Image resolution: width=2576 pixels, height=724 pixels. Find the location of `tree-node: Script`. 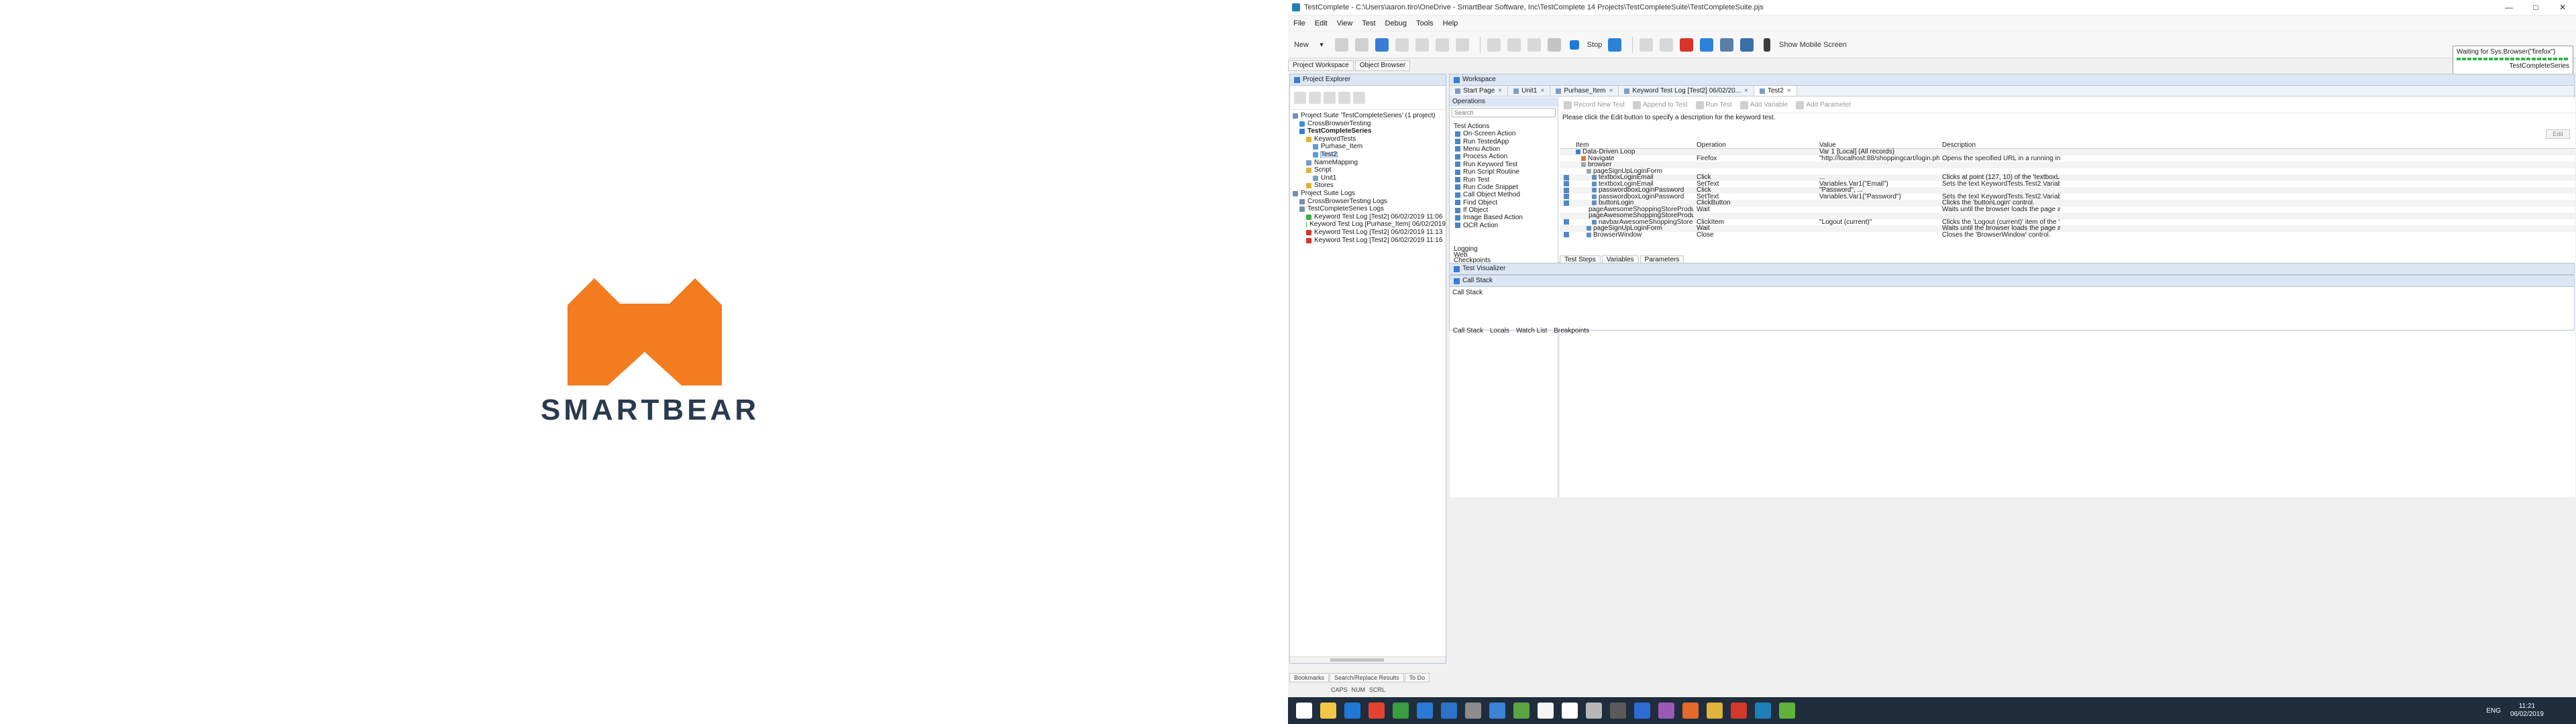

tree-node: Script is located at coordinates (1369, 170).